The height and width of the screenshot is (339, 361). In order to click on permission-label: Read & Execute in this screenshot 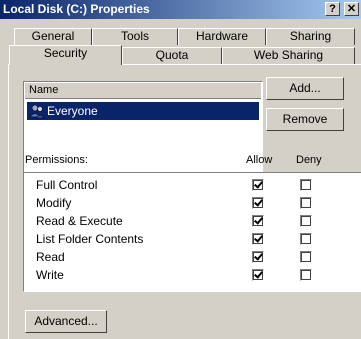, I will do `click(79, 221)`.